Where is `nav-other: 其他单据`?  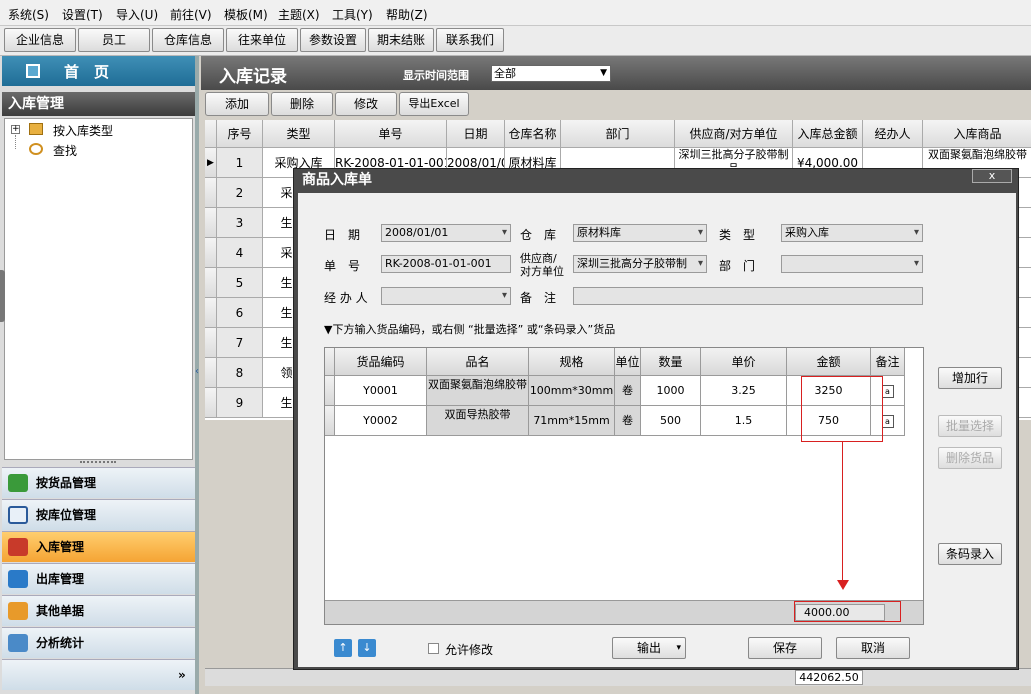
nav-other: 其他单据 is located at coordinates (98, 610).